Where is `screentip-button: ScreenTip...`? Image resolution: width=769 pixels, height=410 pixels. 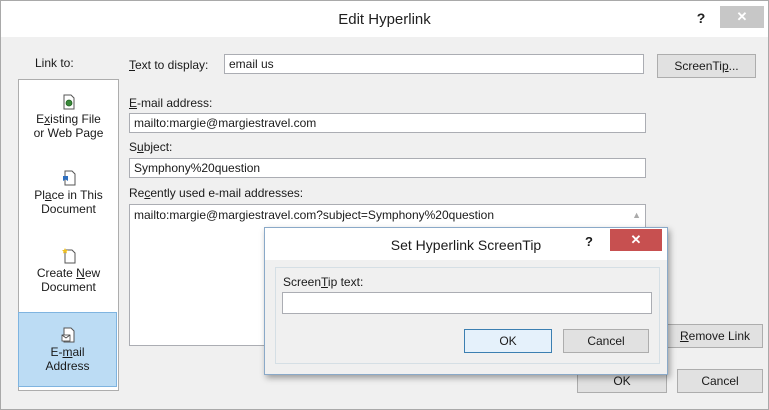
screentip-button: ScreenTip... is located at coordinates (706, 66).